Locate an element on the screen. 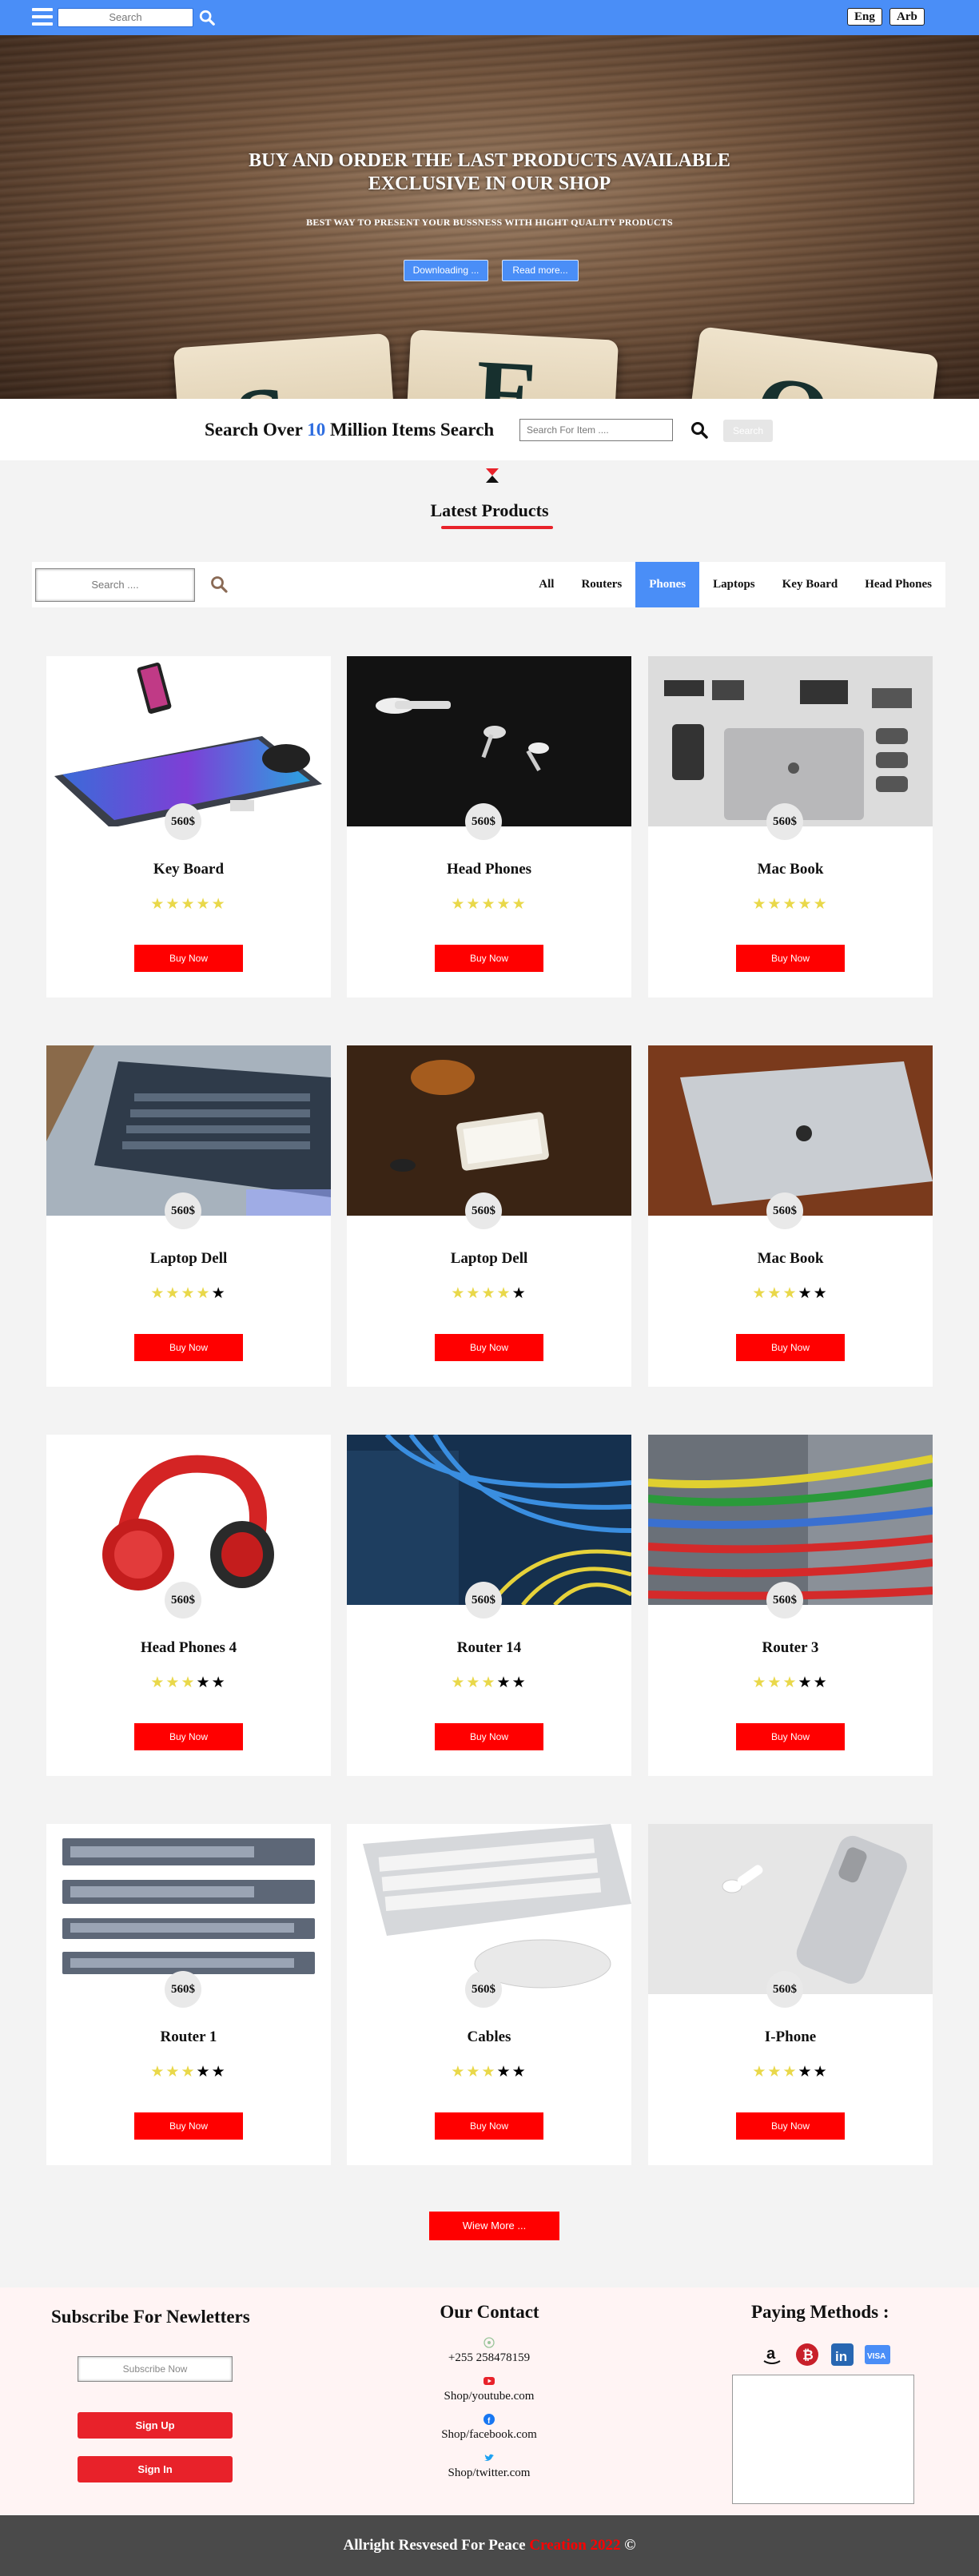  sign-up-button: Sign Up is located at coordinates (156, 2425).